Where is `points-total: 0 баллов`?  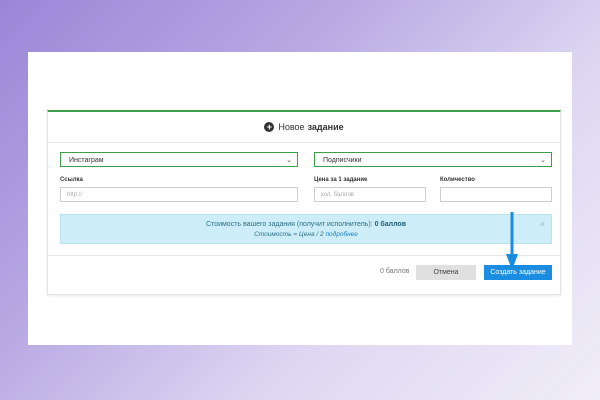
points-total: 0 баллов is located at coordinates (395, 271).